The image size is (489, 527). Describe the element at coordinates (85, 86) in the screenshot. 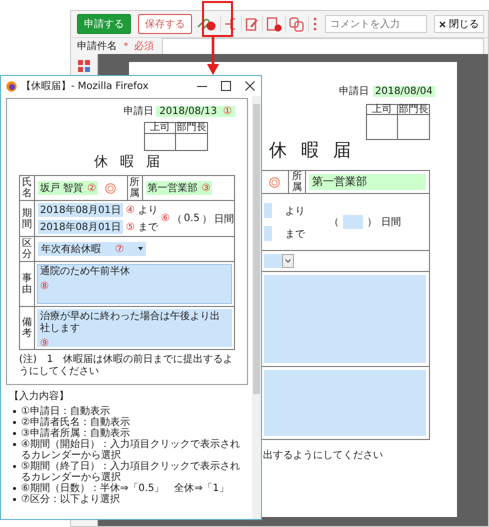

I see `window-title: 【休暇届】- Mozilla Firefox` at that location.